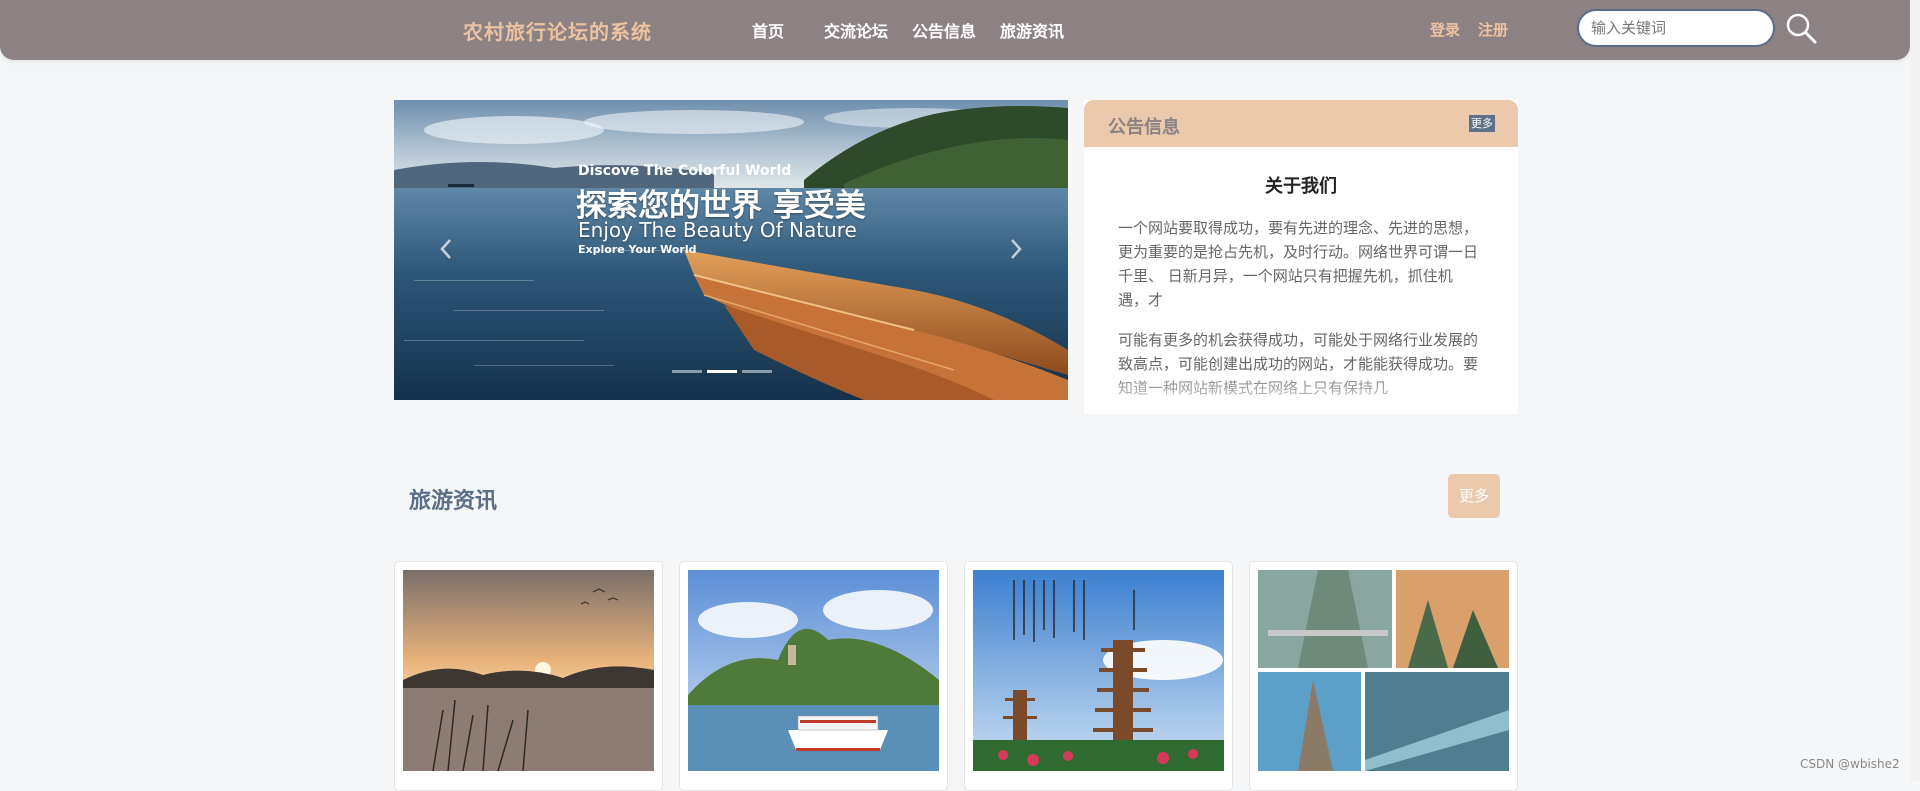  I want to click on notice-more-button: 更多, so click(1482, 123).